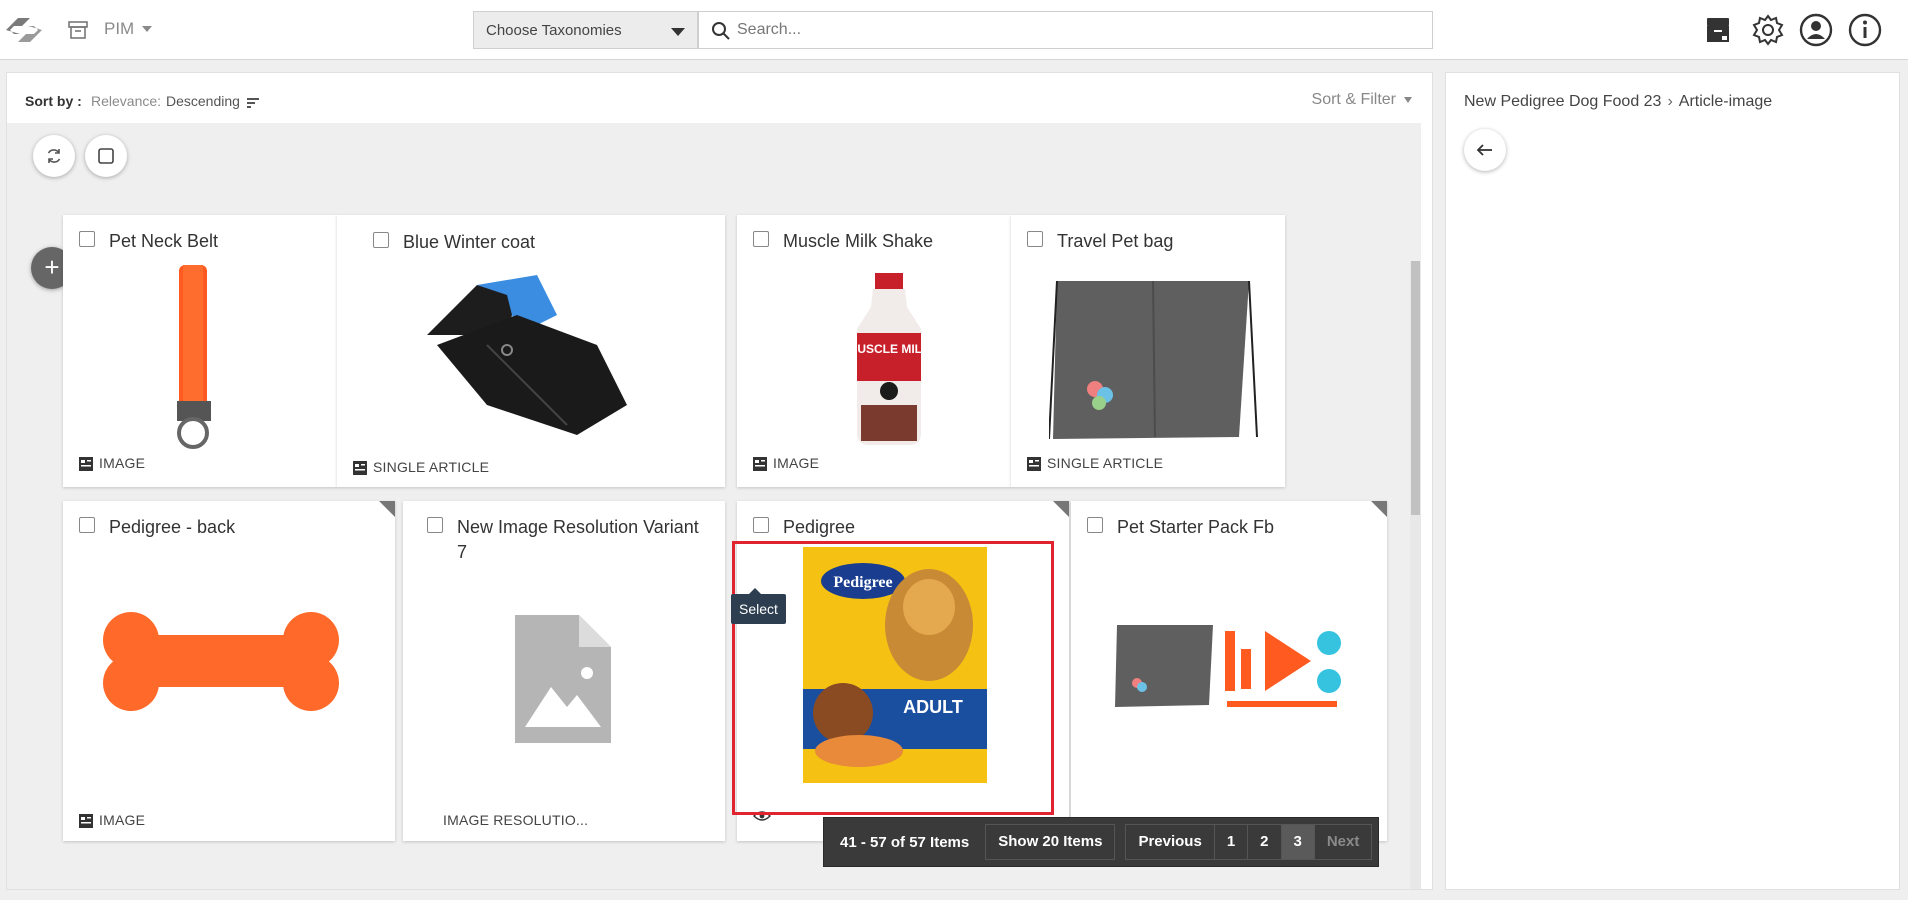 The height and width of the screenshot is (900, 1908). What do you see at coordinates (253, 103) in the screenshot?
I see `sort-lines-icon` at bounding box center [253, 103].